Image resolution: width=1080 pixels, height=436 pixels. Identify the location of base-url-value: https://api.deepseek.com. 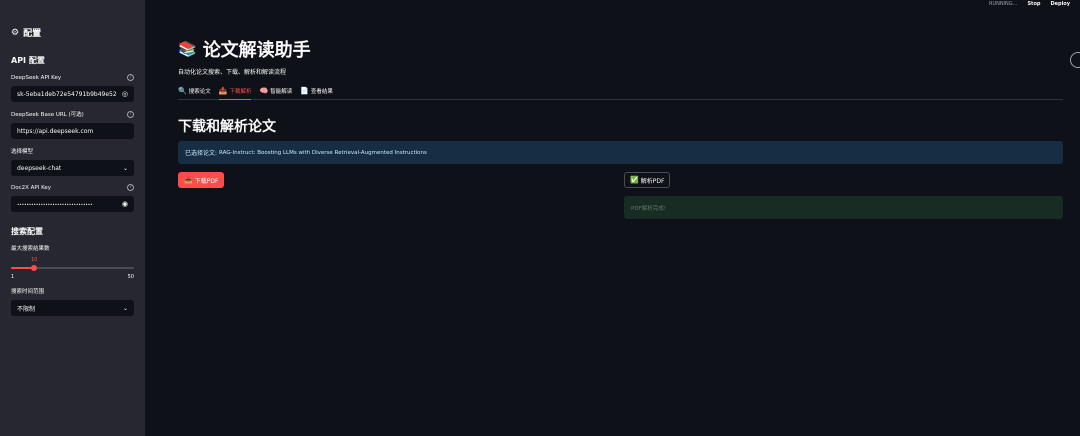
(55, 131).